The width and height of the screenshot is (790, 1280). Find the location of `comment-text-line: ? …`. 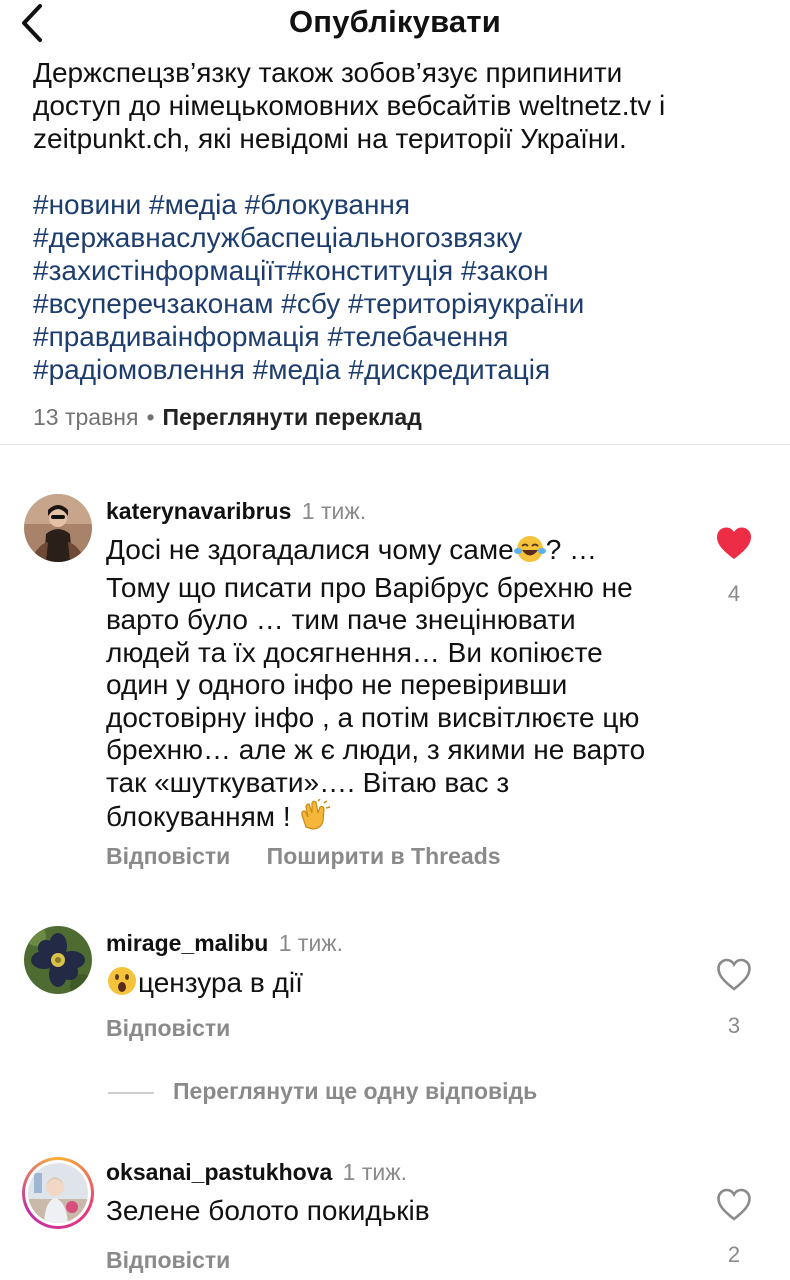

comment-text-line: ? … is located at coordinates (571, 549).